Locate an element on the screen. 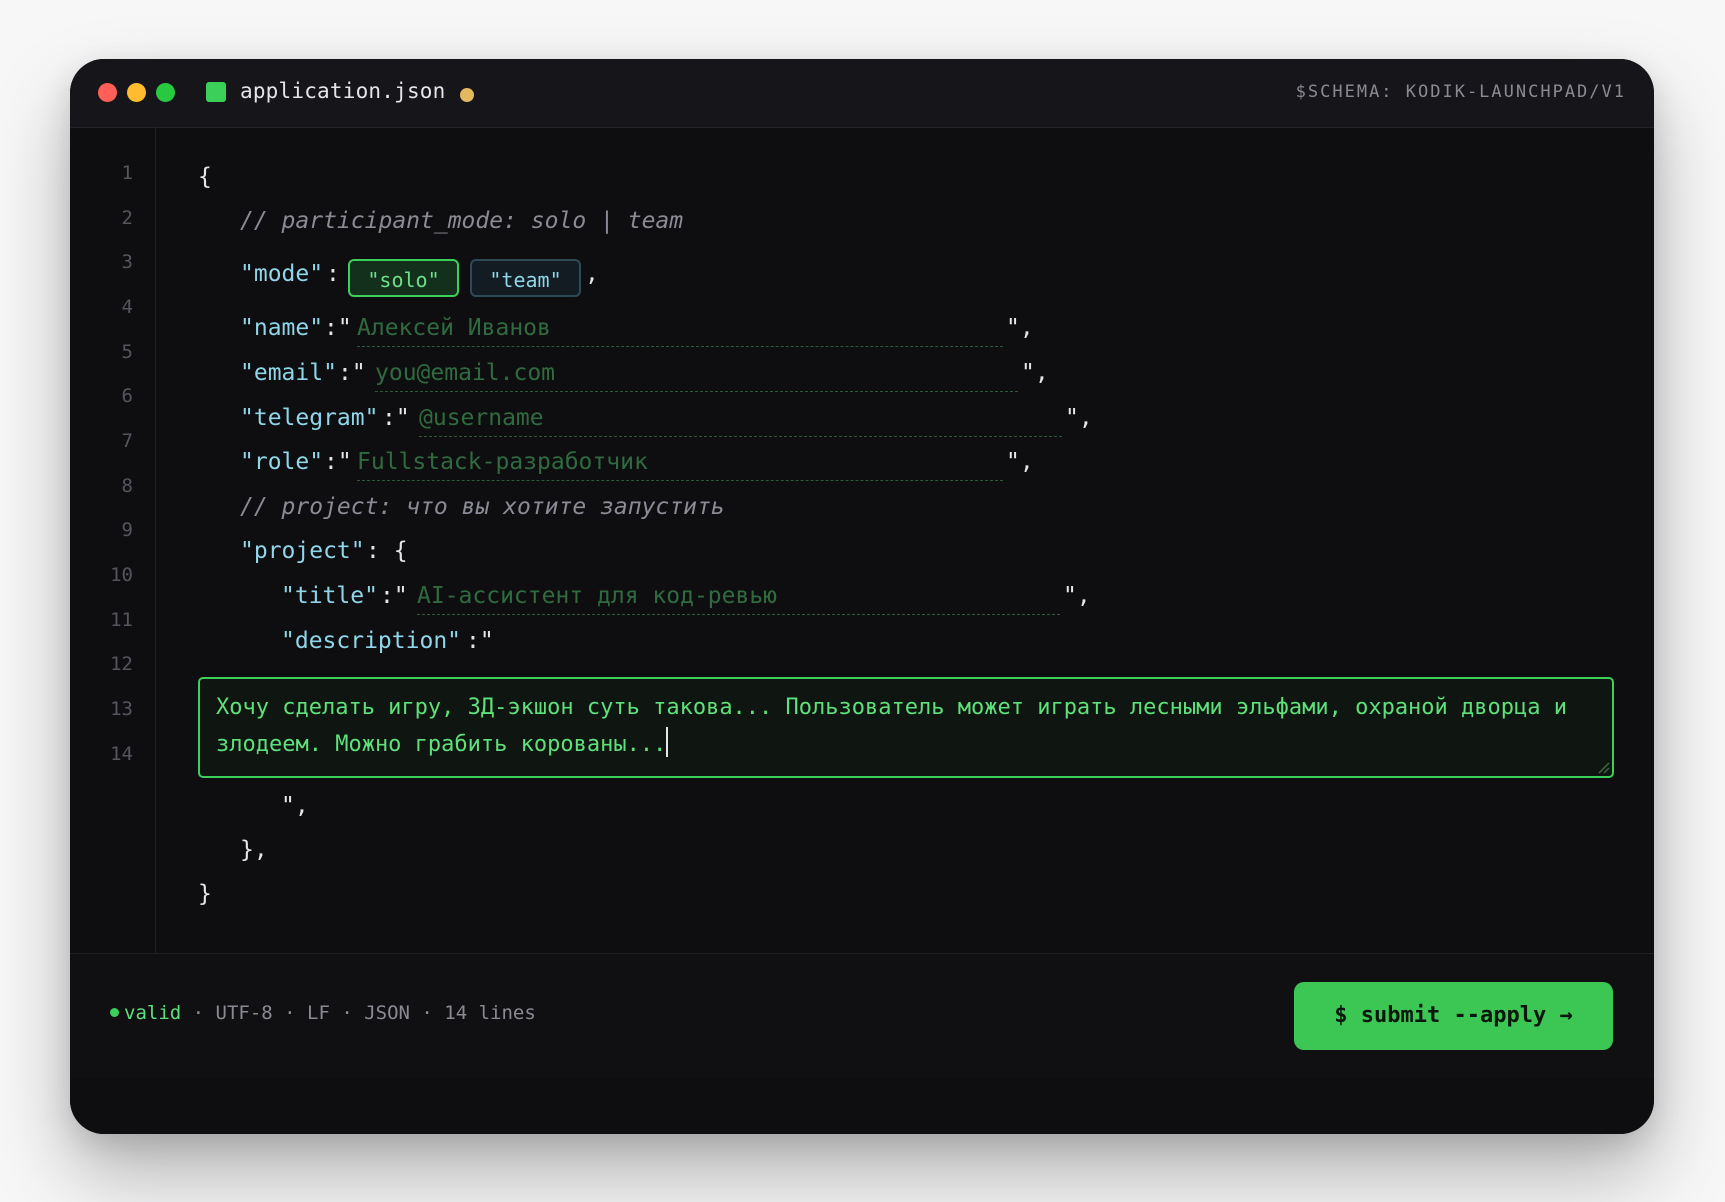 This screenshot has width=1725, height=1202. name-key: "name" is located at coordinates (282, 328).